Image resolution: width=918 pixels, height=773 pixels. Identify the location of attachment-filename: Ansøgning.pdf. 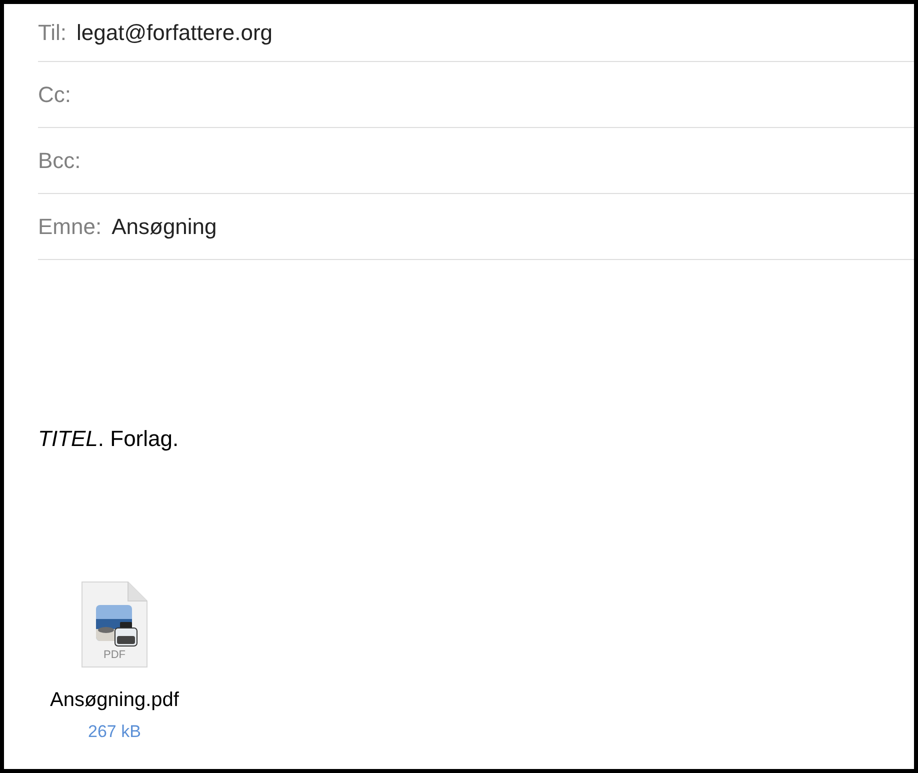
(114, 700).